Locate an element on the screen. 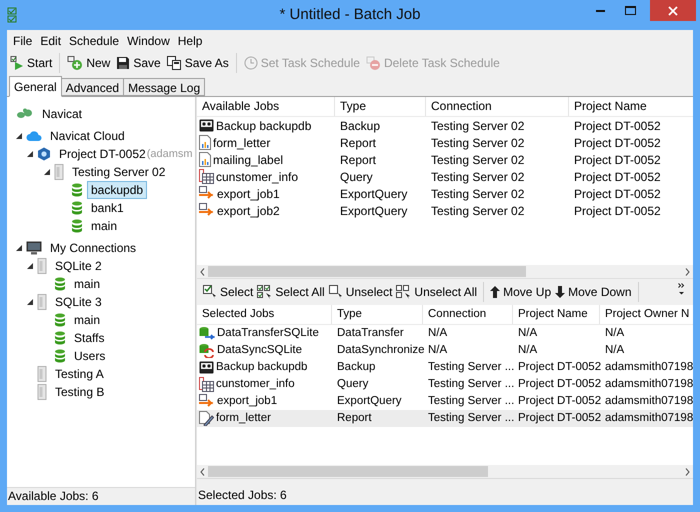 This screenshot has height=512, width=700. table-row: export_job1 ExportQuery Testing Server ... Project DT-0052 adamsmith07198 is located at coordinates (445, 401).